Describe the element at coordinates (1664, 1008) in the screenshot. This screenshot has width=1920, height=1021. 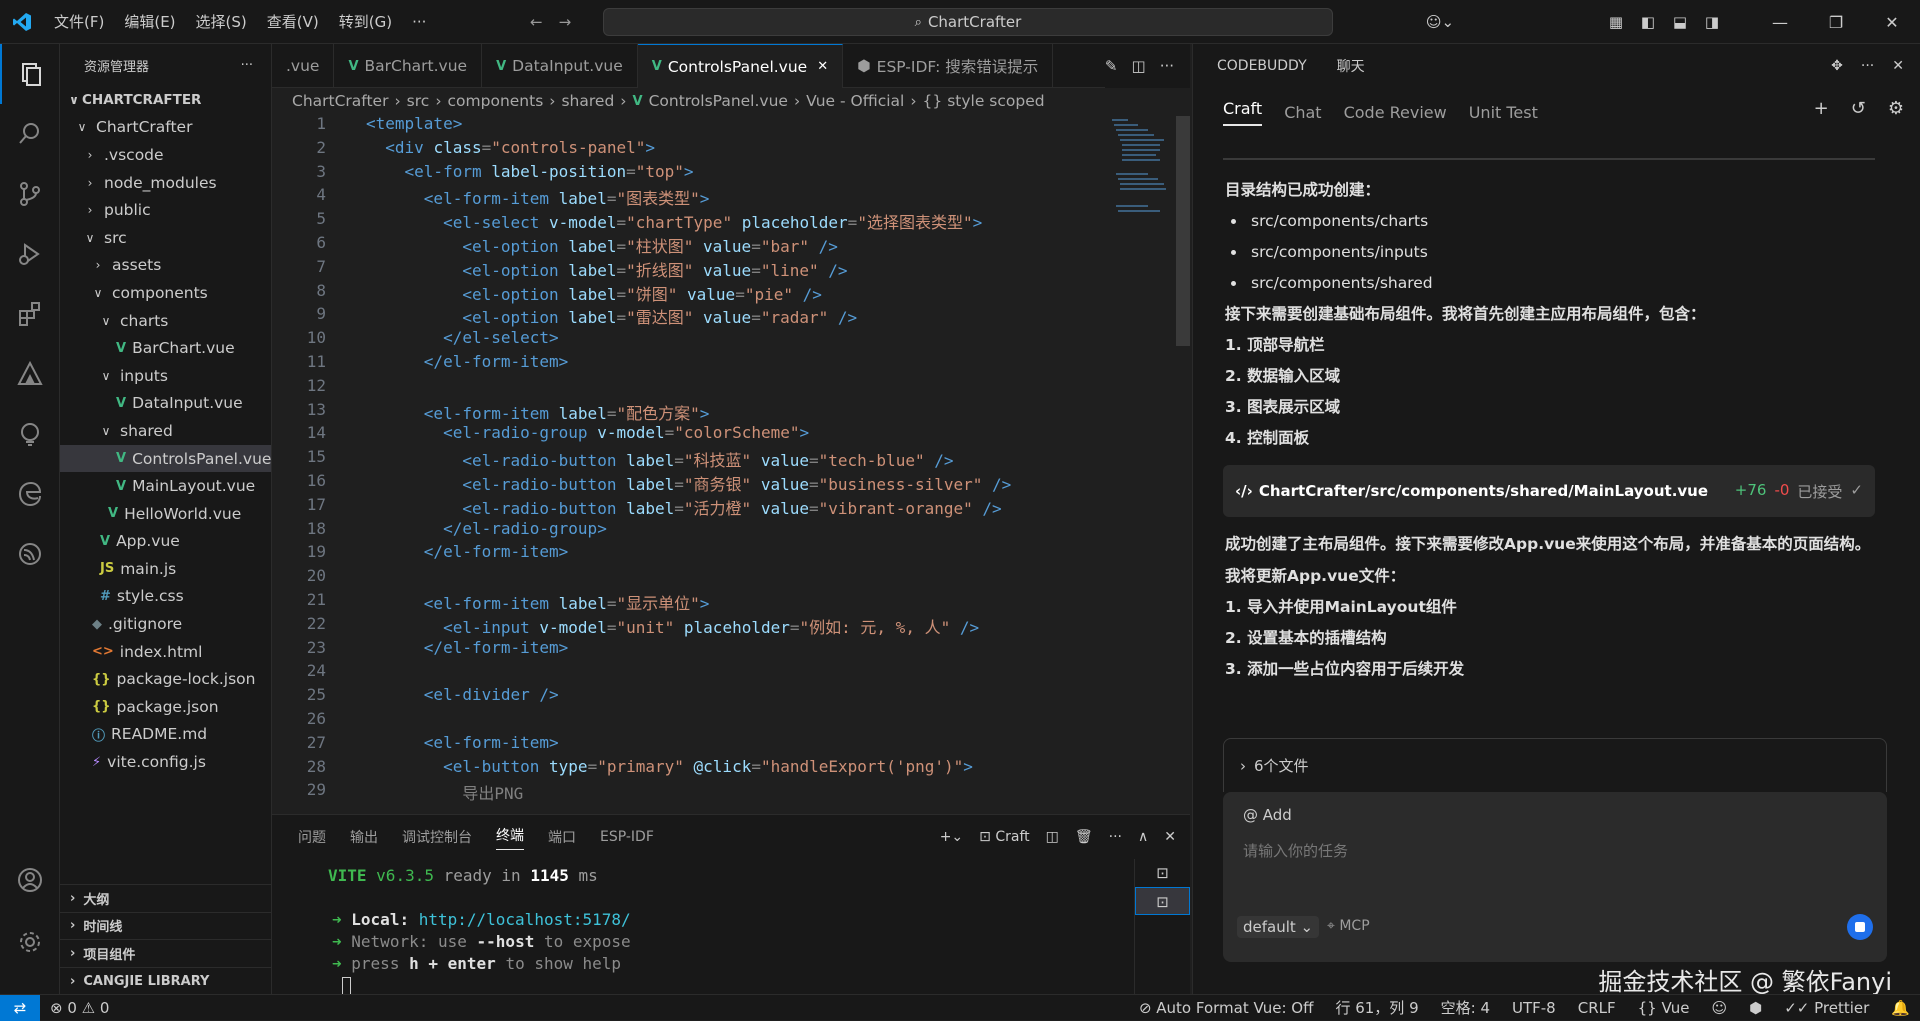
I see `language-mode: {} Vue` at that location.